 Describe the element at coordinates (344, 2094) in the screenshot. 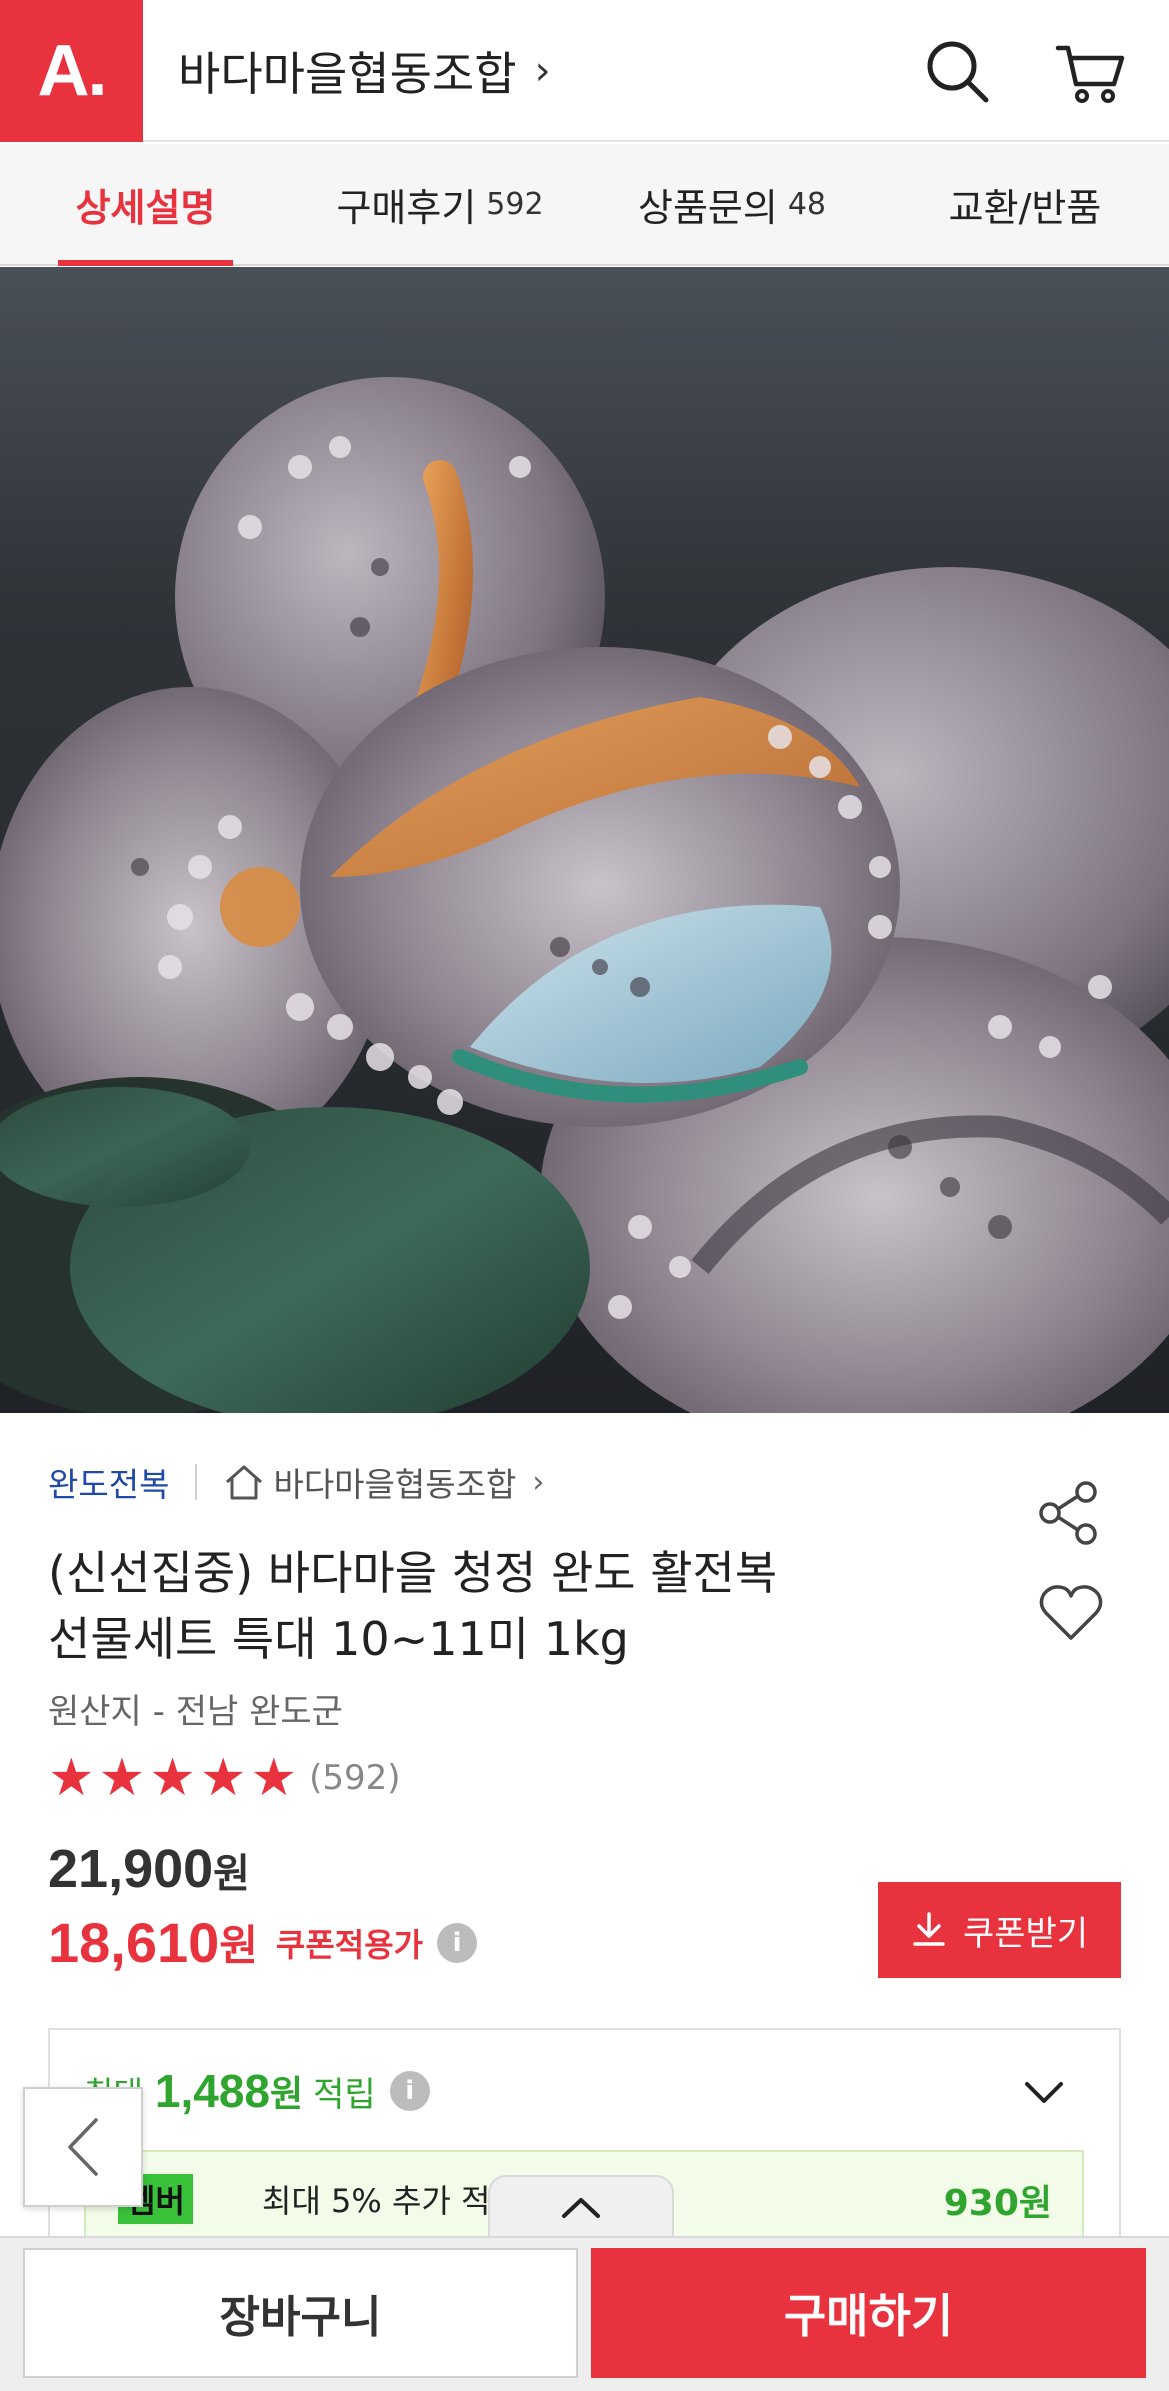

I see `points-suffix: 적립` at that location.